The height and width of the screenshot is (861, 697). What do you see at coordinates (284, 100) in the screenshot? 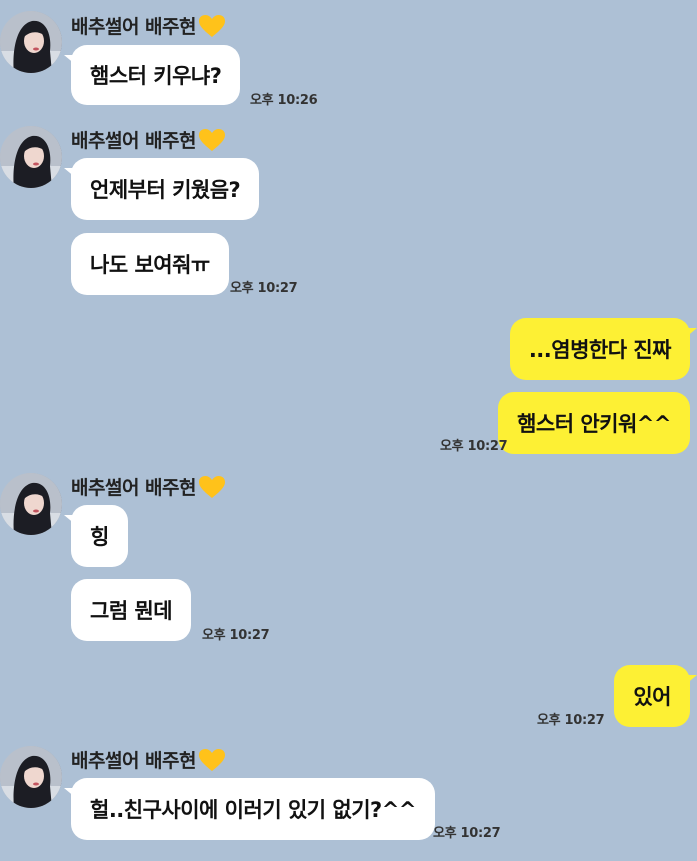
I see `message-time: 오후 10:26` at bounding box center [284, 100].